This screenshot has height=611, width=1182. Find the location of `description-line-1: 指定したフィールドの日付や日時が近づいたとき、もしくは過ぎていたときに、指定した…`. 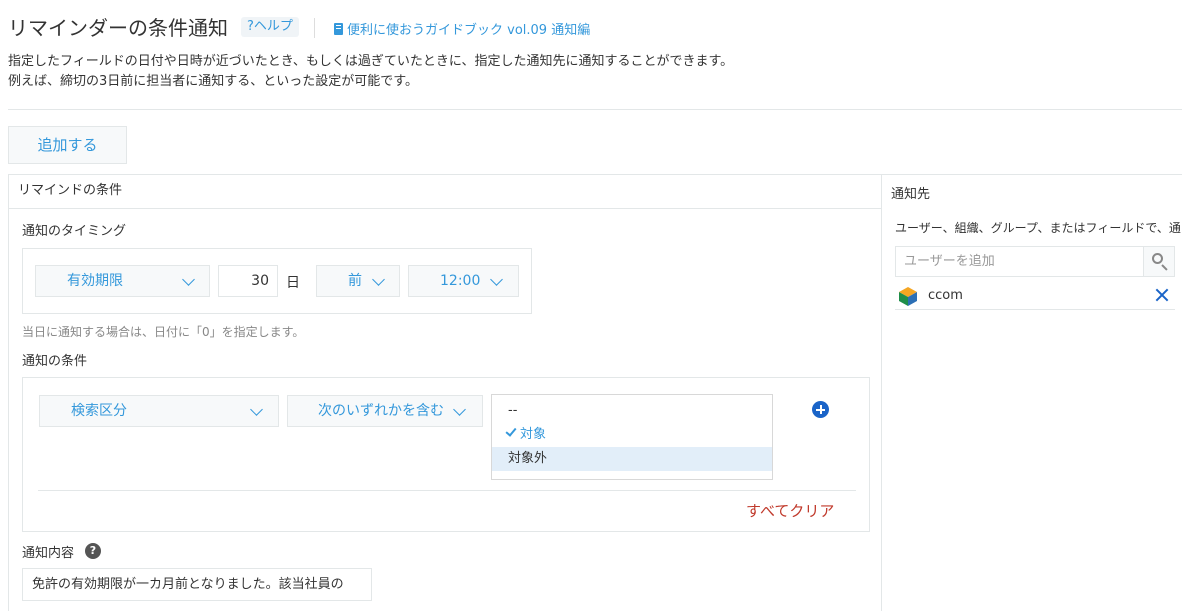

description-line-1: 指定したフィールドの日付や日時が近づいたとき、もしくは過ぎていたときに、指定した… is located at coordinates (371, 61).